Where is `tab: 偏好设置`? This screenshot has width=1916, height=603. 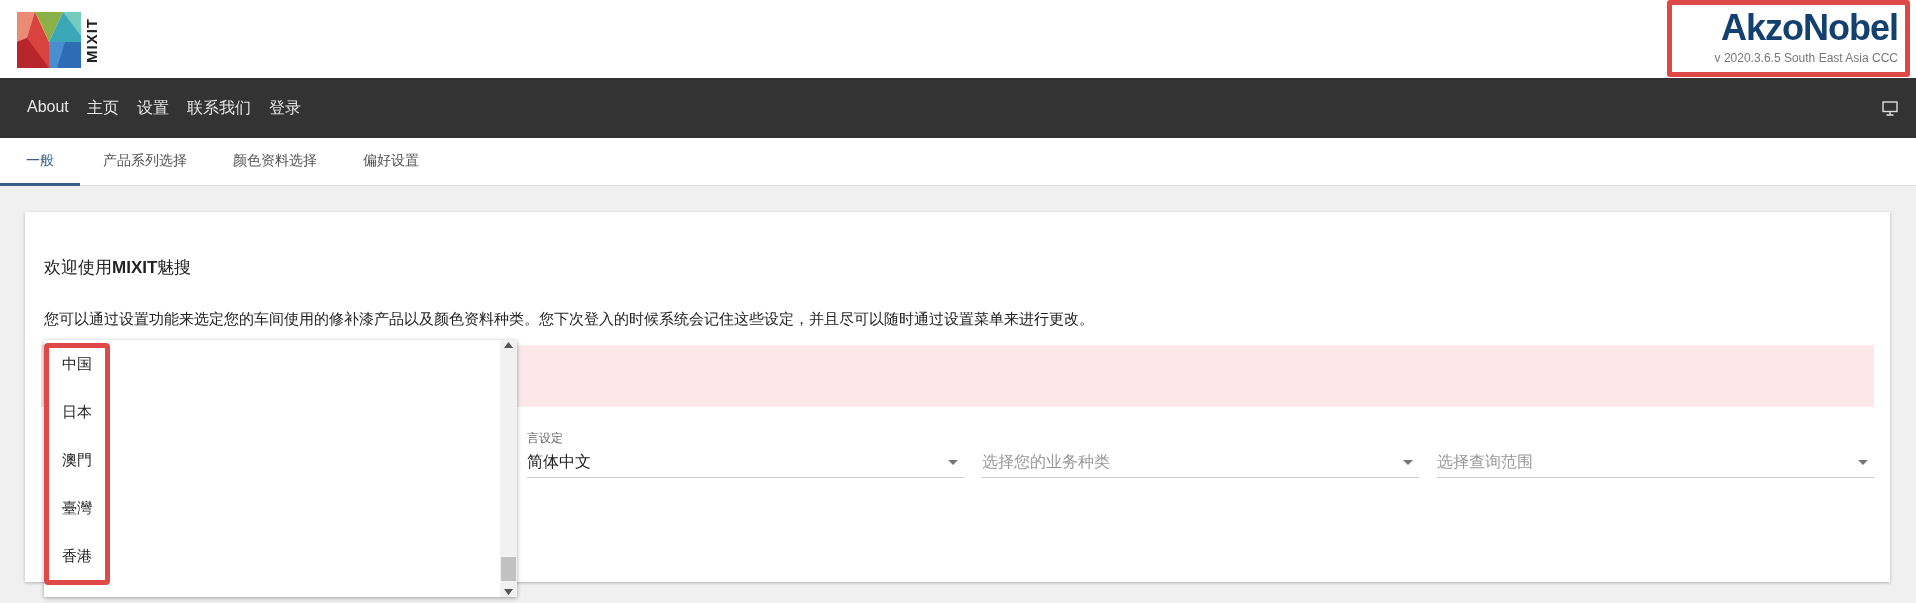
tab: 偏好设置 is located at coordinates (391, 162).